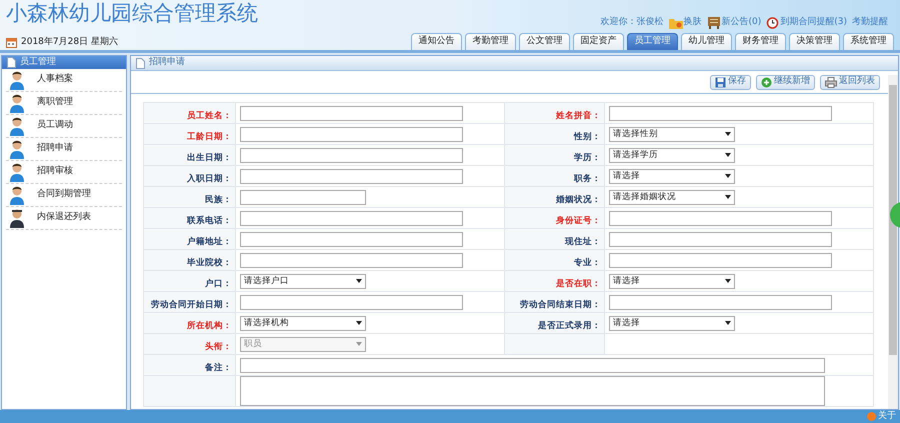 The image size is (900, 423). I want to click on field-label: 身份证号：, so click(579, 221).